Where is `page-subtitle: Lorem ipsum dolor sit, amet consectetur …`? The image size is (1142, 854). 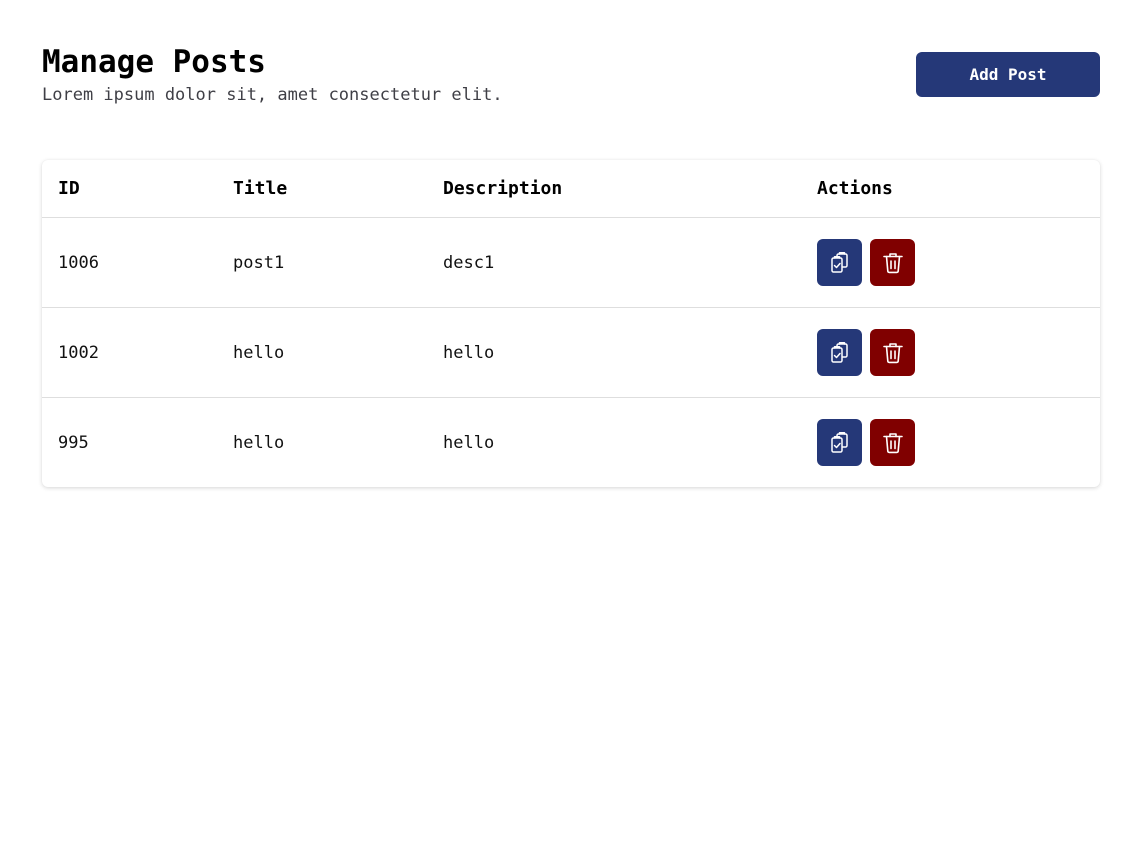
page-subtitle: Lorem ipsum dolor sit, amet consectetur … is located at coordinates (272, 95).